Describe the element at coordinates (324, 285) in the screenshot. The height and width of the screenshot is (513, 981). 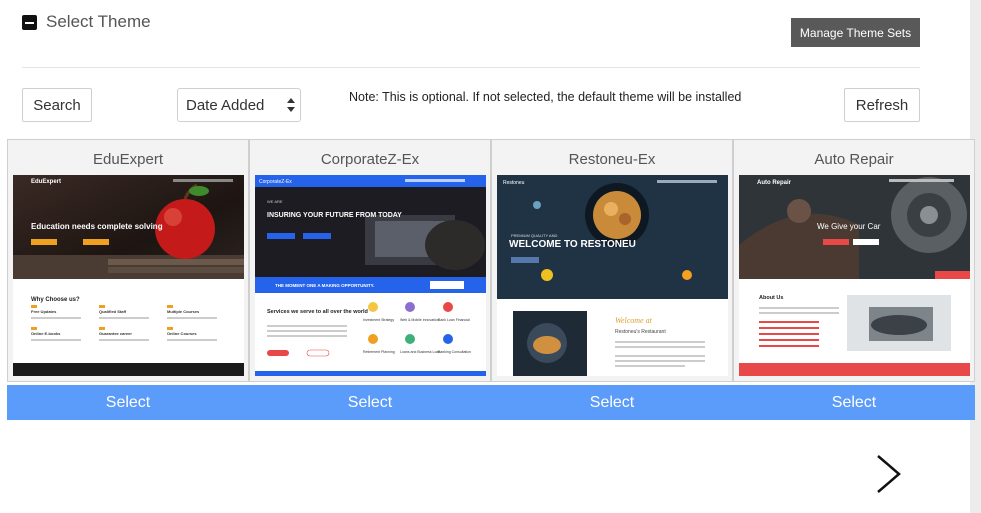
I see `preview-banner: THE MOMENT ONE A MAKING OPPORTUNITY.` at that location.